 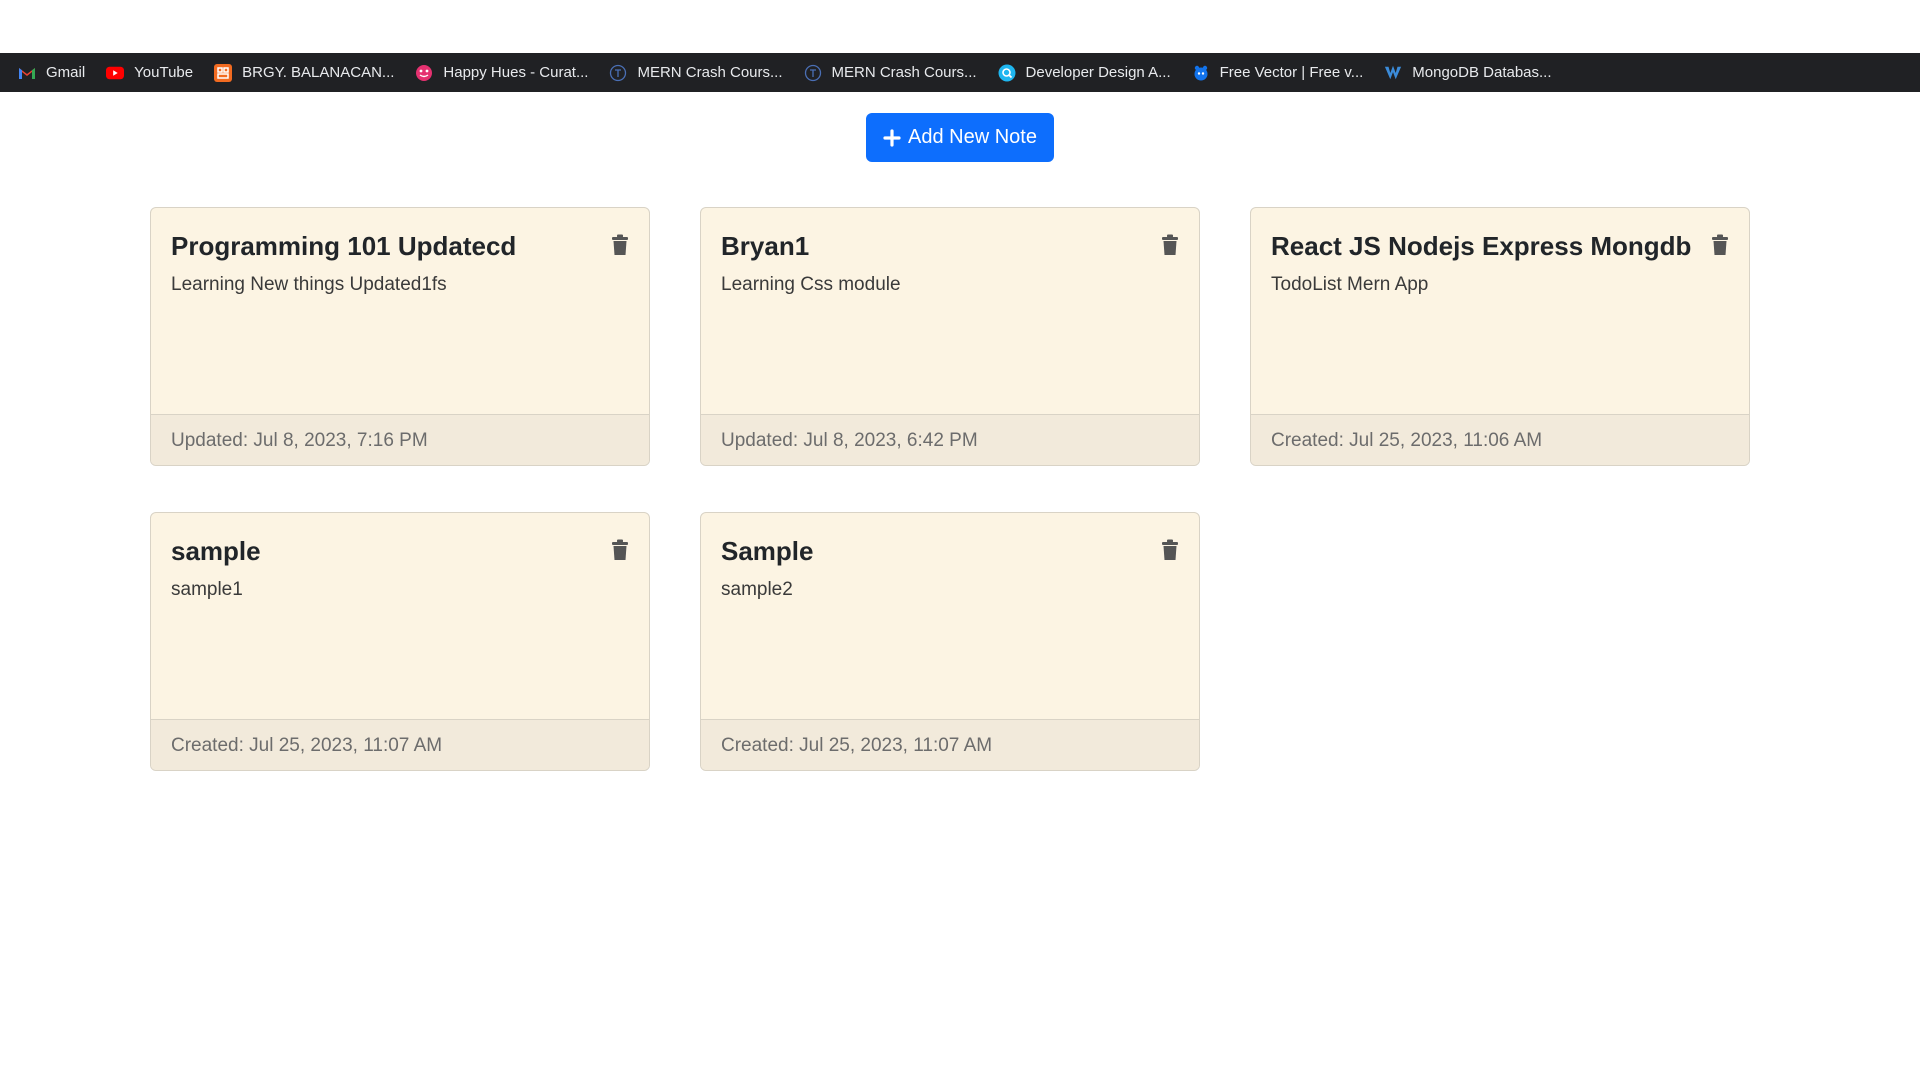 I want to click on note-title: Programming 101 Updatecd, so click(x=344, y=246).